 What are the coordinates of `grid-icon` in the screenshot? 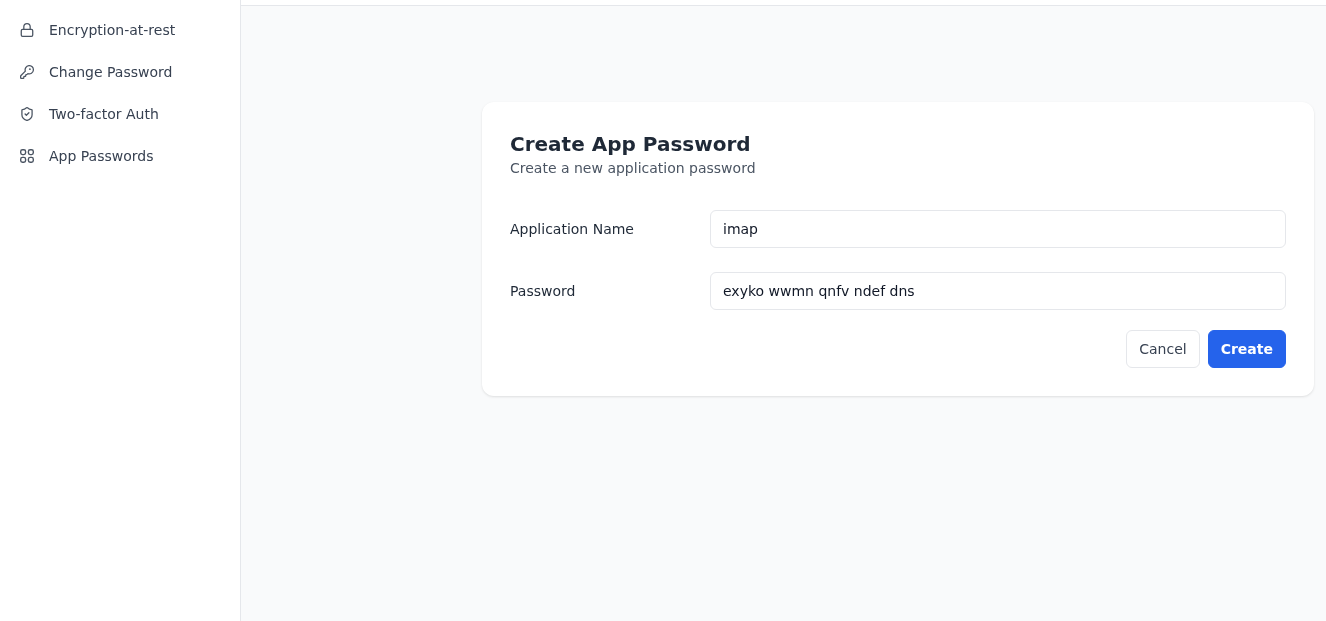 It's located at (27, 156).